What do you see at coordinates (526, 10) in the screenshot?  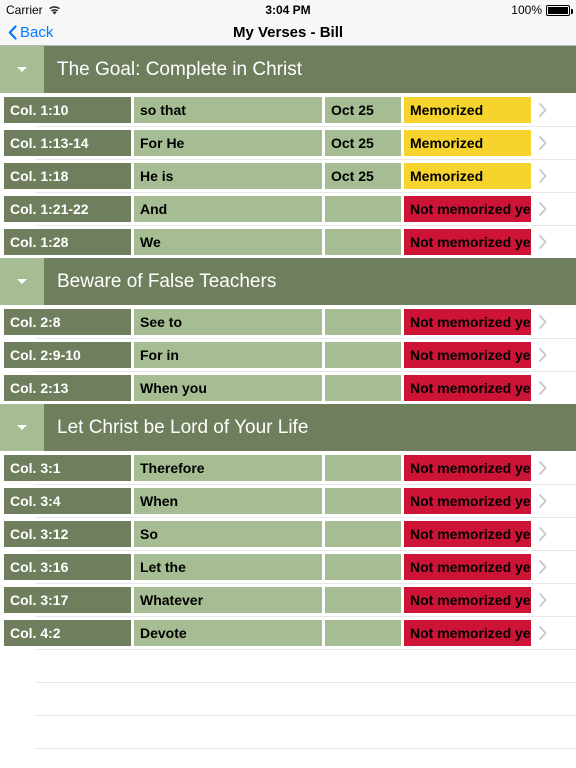 I see `battery-percent-label: 100%` at bounding box center [526, 10].